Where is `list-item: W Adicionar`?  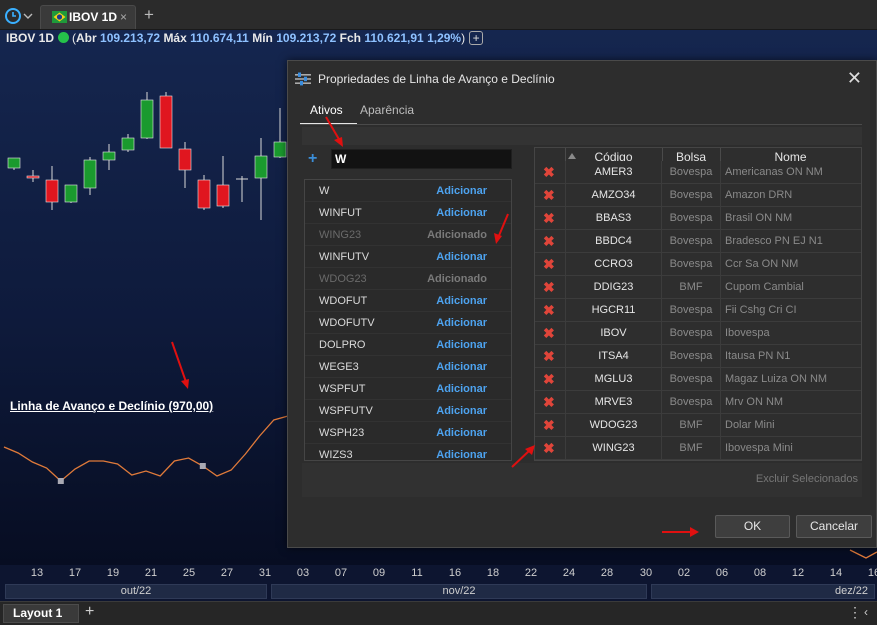
list-item: W Adicionar is located at coordinates (408, 191).